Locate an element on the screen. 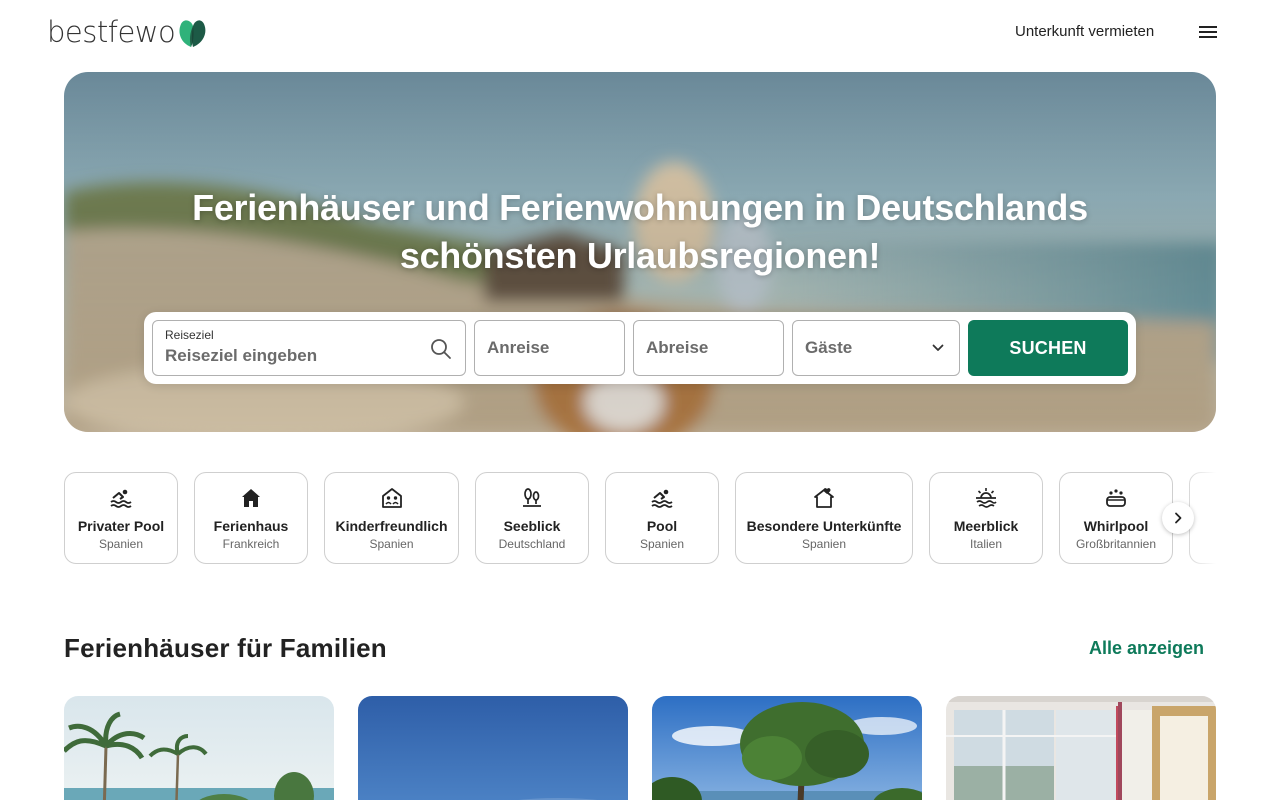 This screenshot has width=1280, height=800. category-family-friendly: Kinderfreundlich Spanien is located at coordinates (391, 518).